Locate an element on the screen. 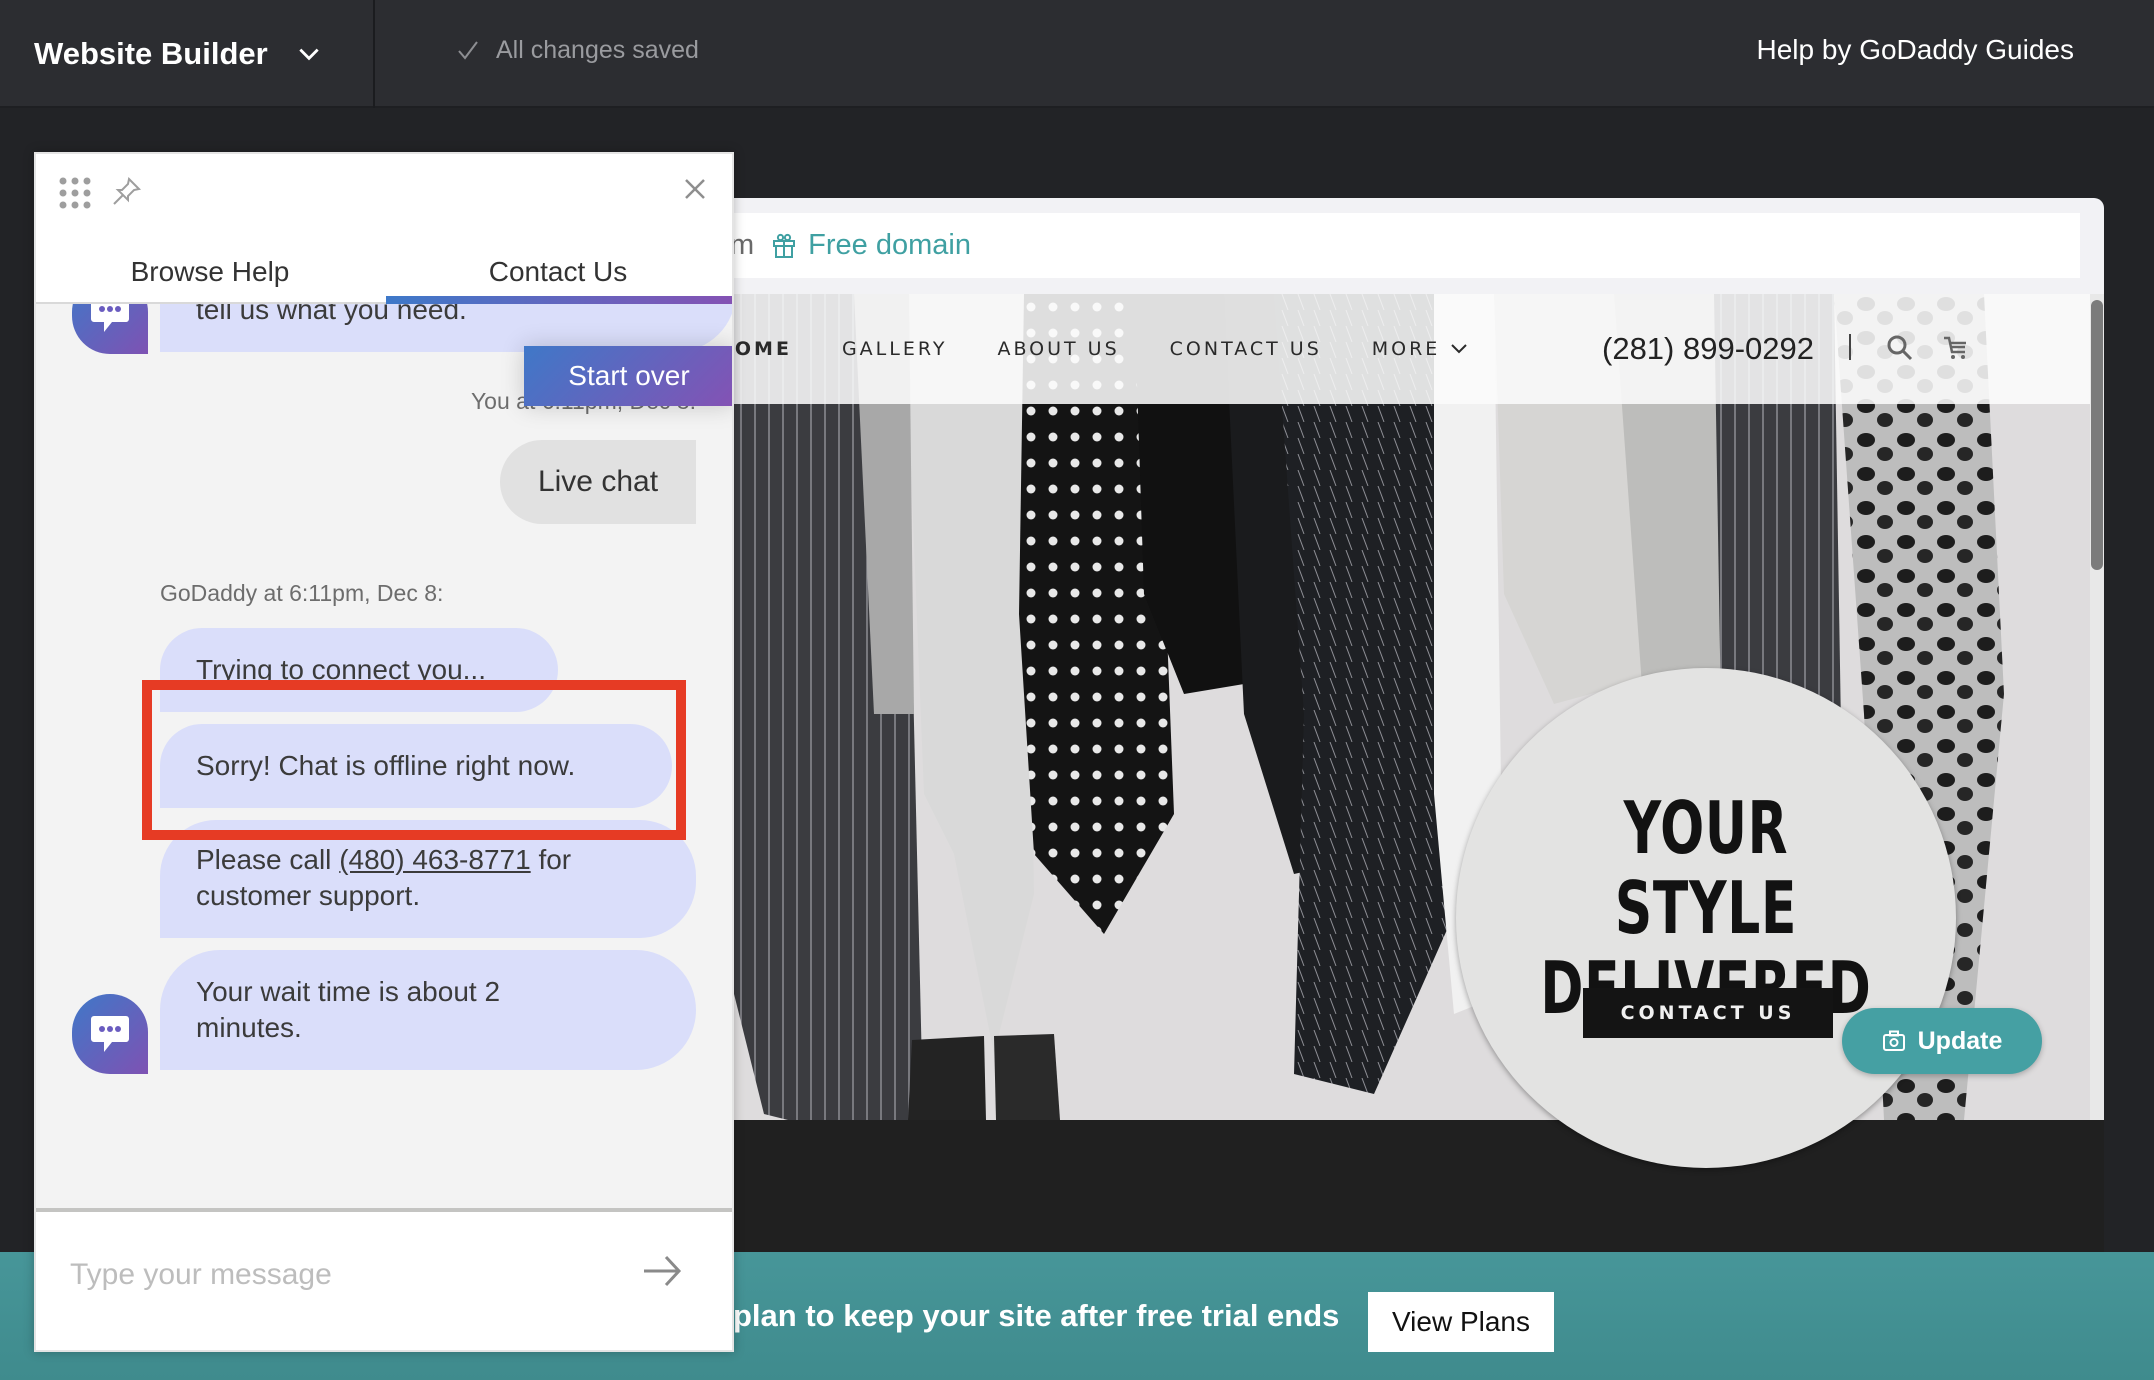  site-nav-about-us: ABOUT US is located at coordinates (1058, 349).